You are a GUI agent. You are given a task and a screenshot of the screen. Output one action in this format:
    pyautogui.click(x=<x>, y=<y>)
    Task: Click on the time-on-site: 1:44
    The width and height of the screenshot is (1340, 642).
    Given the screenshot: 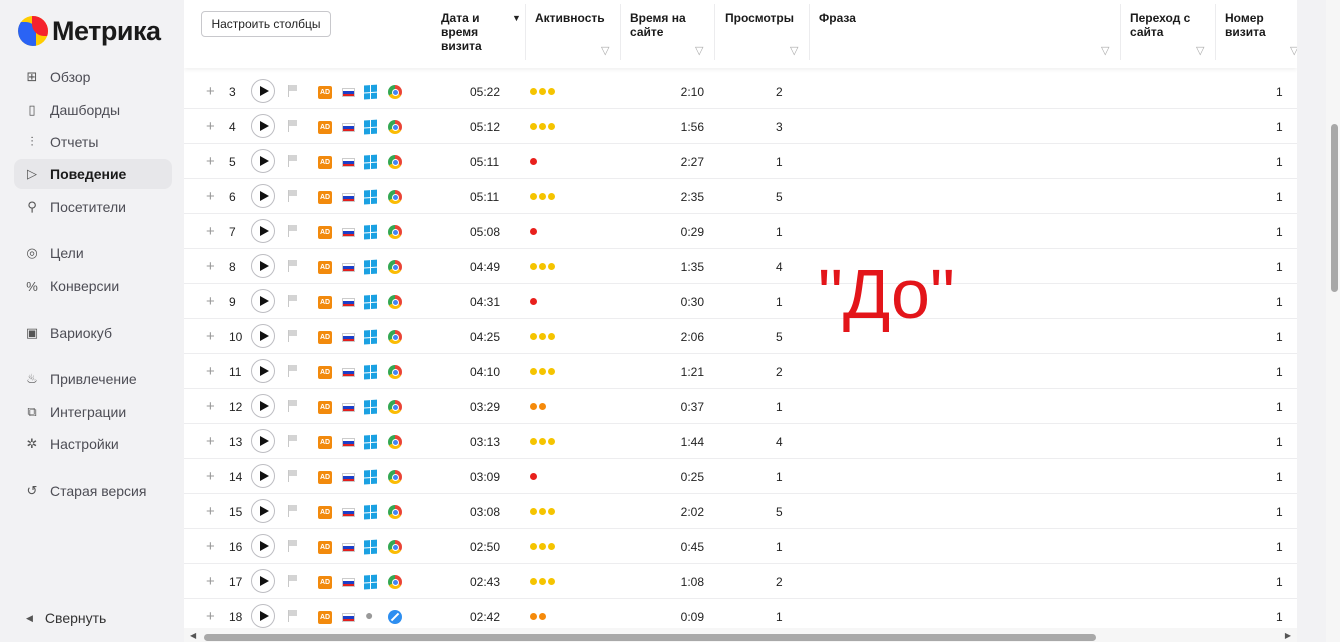 What is the action you would take?
    pyautogui.click(x=692, y=442)
    